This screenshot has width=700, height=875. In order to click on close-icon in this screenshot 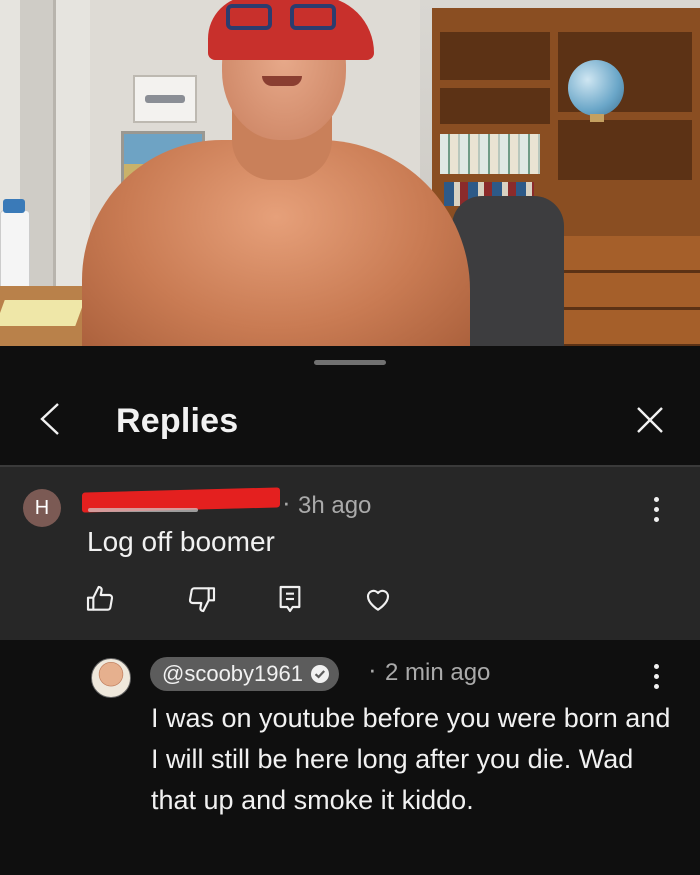, I will do `click(650, 420)`.